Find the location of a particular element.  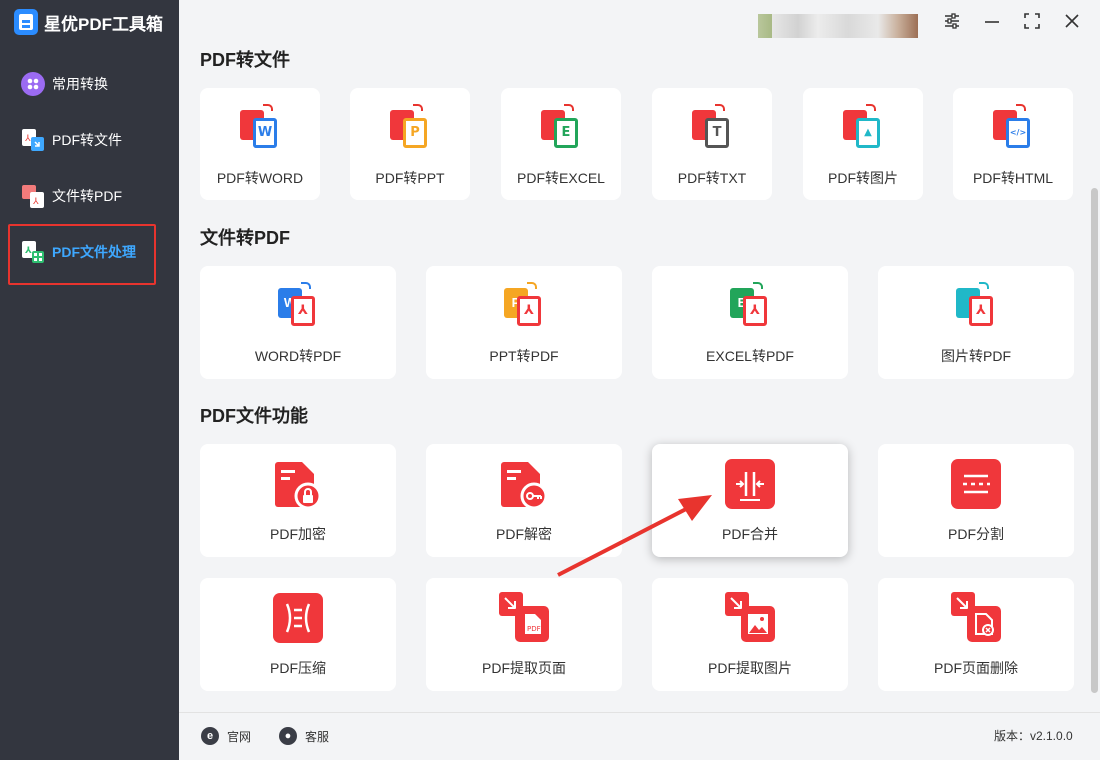

minimize-icon is located at coordinates (992, 23).